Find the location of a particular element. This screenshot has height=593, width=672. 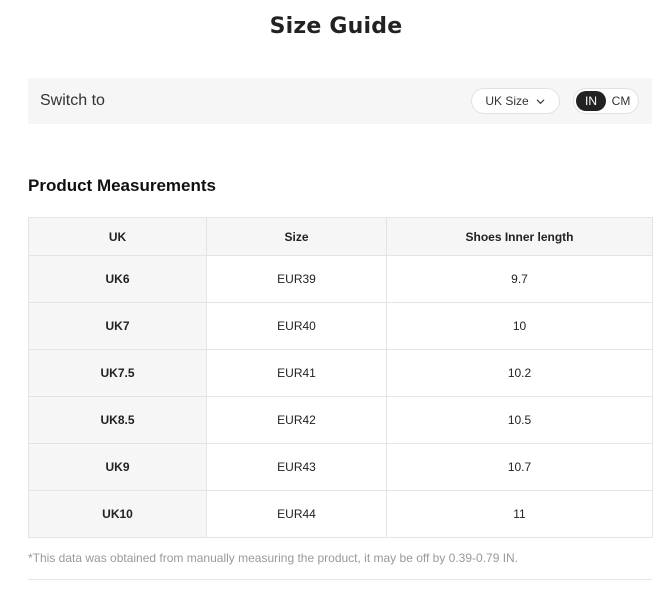

table-row: UK10 EUR44 11 is located at coordinates (340, 514).